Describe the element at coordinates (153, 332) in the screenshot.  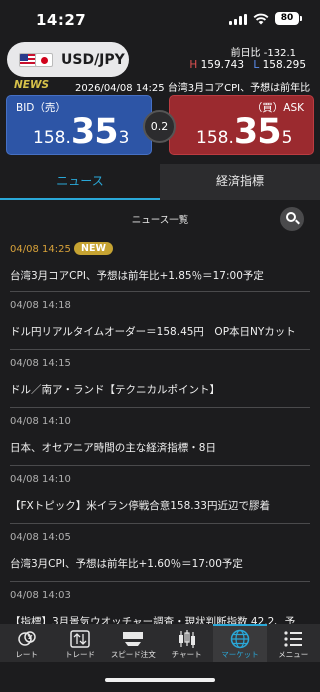
I see `news-title: ドル円リアルタイムオーダー＝158.45円 OP本日NYカット` at that location.